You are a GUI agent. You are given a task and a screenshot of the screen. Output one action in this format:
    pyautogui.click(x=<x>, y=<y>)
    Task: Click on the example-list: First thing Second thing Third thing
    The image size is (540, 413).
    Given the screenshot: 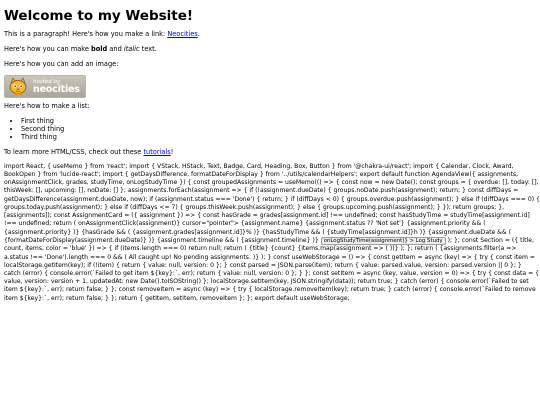 What is the action you would take?
    pyautogui.click(x=270, y=129)
    